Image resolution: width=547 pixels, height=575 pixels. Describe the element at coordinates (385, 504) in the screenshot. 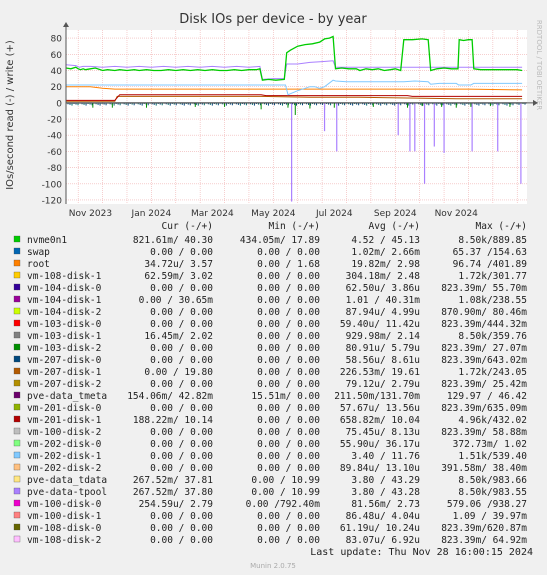

I see `legend-value-avg: 81.56m/ 2.73` at that location.